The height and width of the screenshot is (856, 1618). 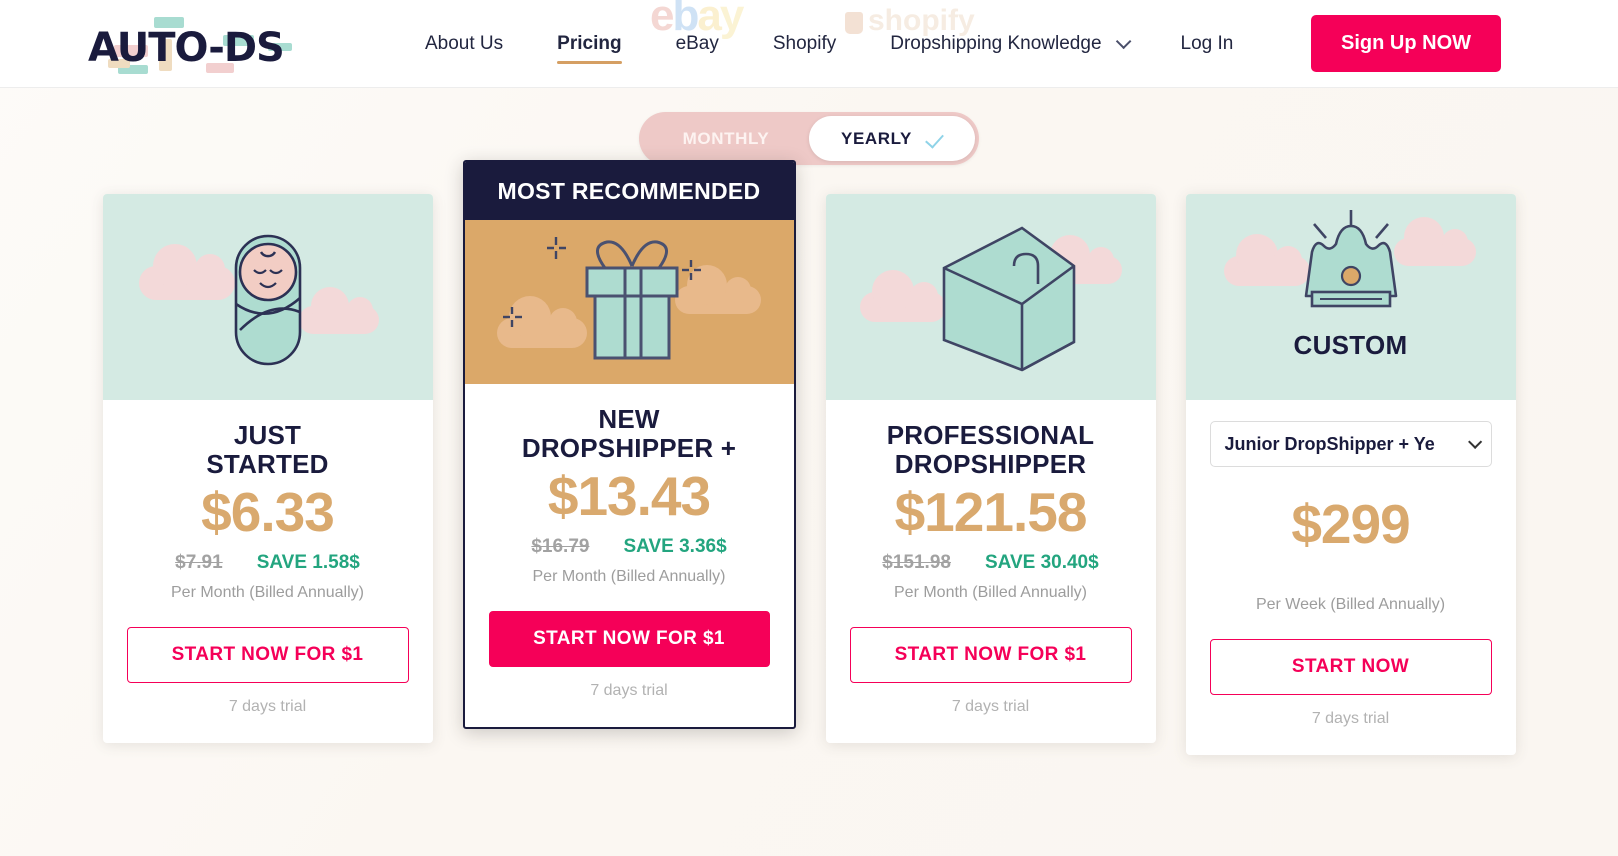 What do you see at coordinates (876, 138) in the screenshot?
I see `toggle-yearly-label: YEARLY` at bounding box center [876, 138].